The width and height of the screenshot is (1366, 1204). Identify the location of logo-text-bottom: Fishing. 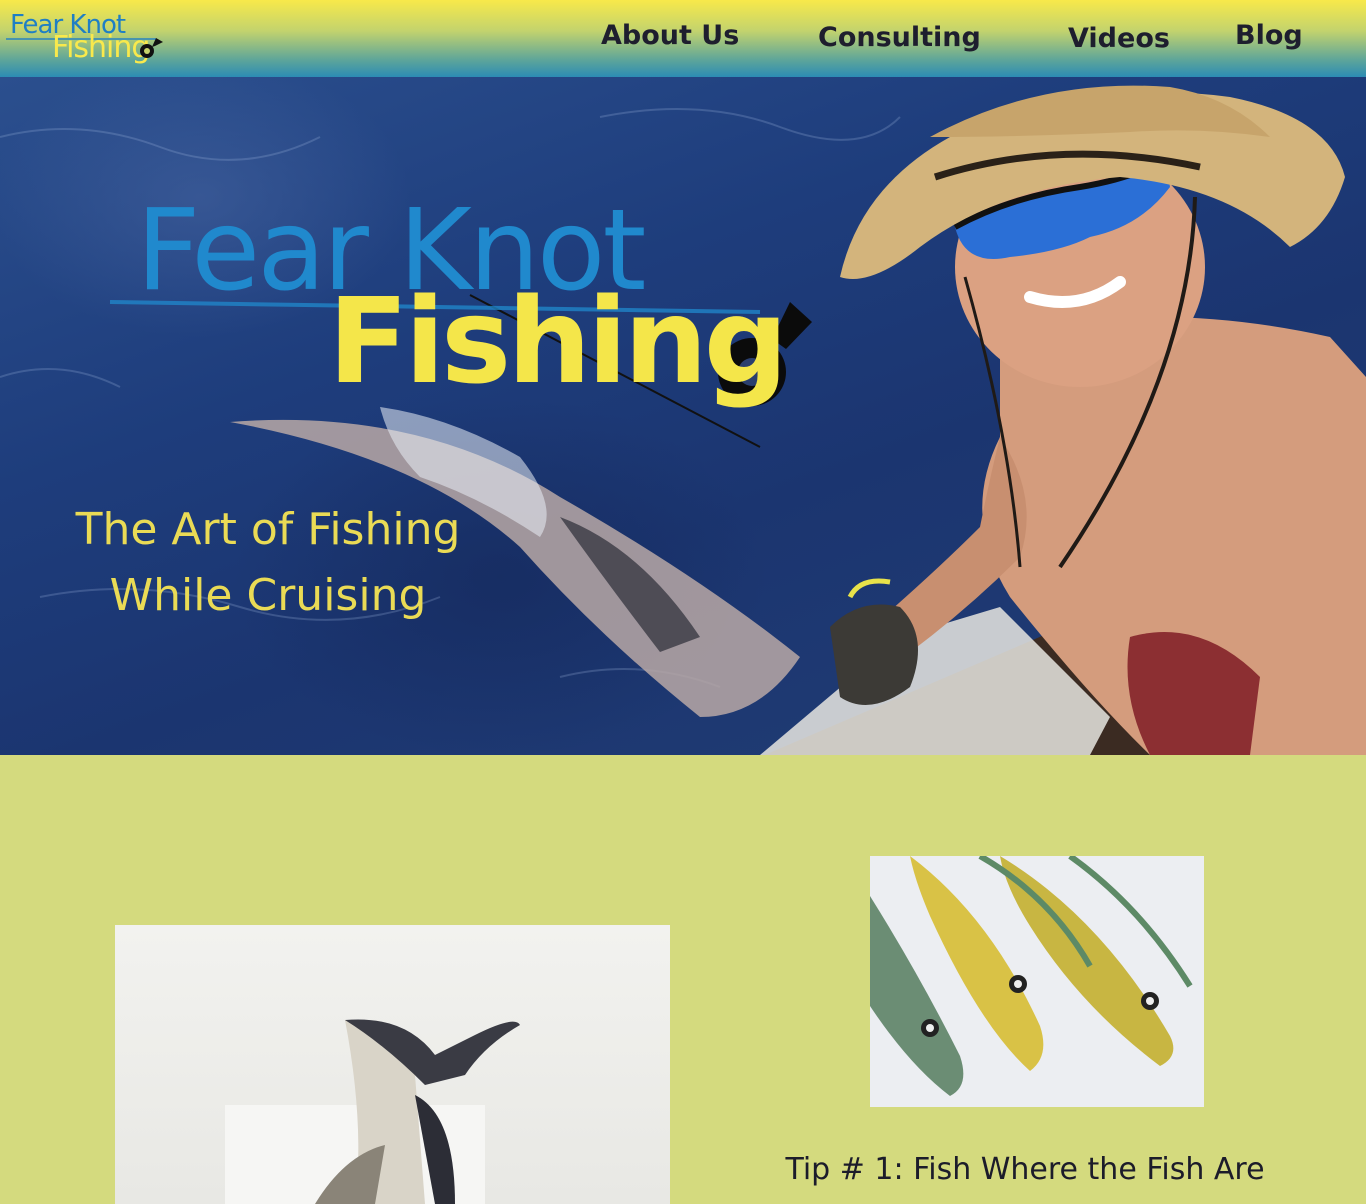
(101, 47).